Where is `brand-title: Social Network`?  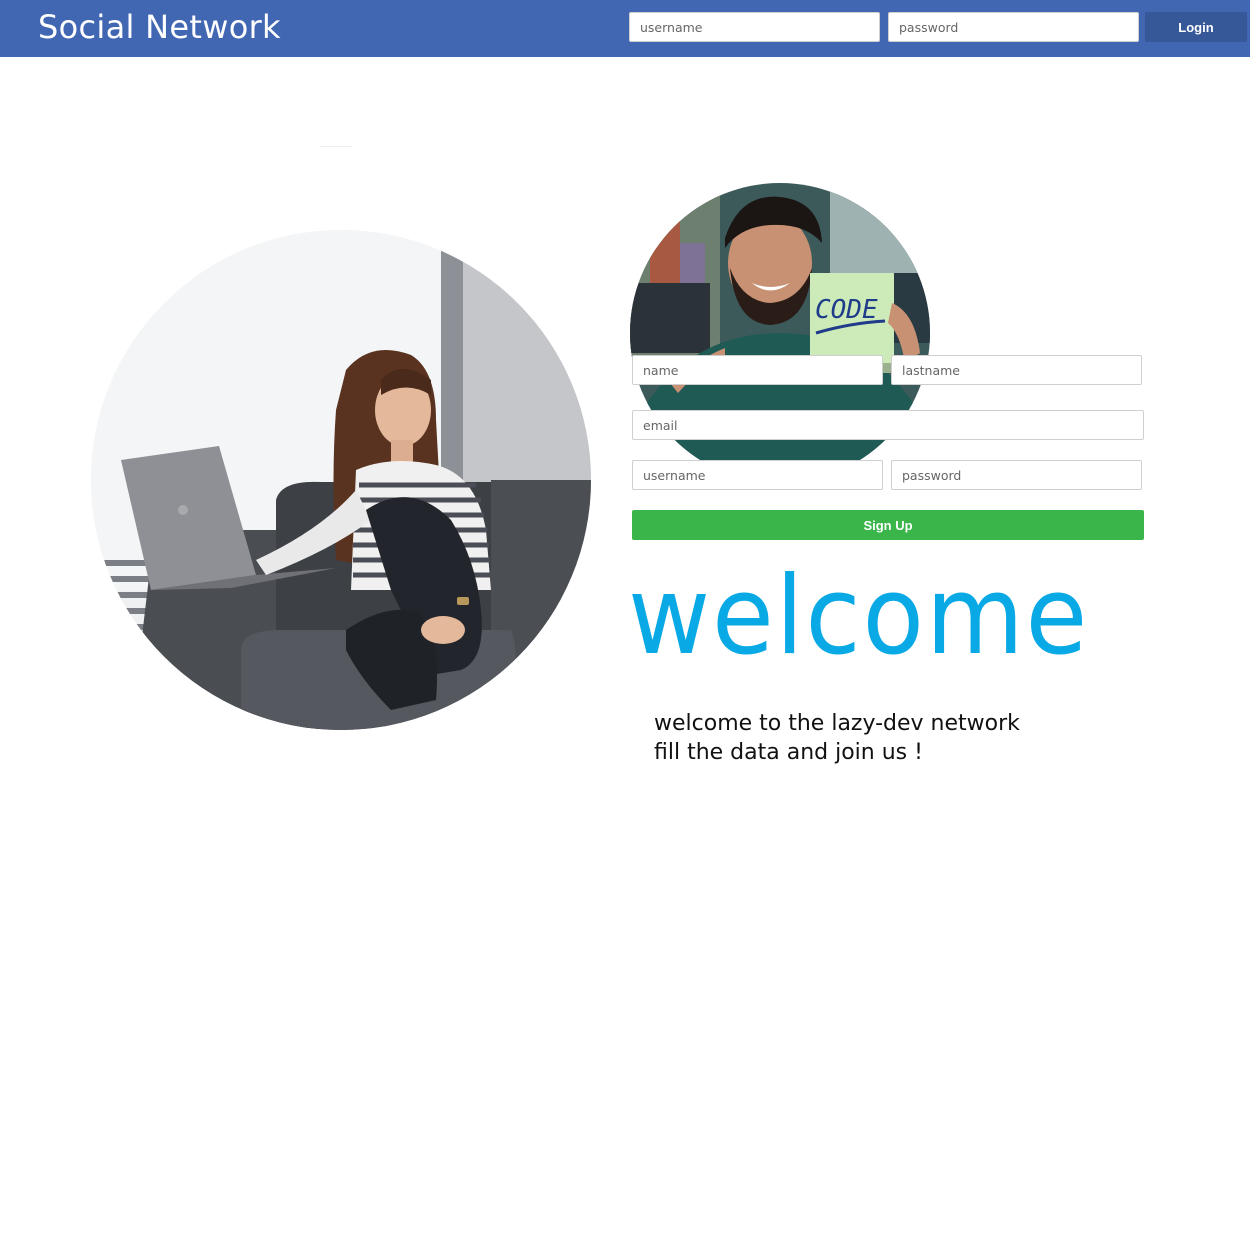
brand-title: Social Network is located at coordinates (159, 27).